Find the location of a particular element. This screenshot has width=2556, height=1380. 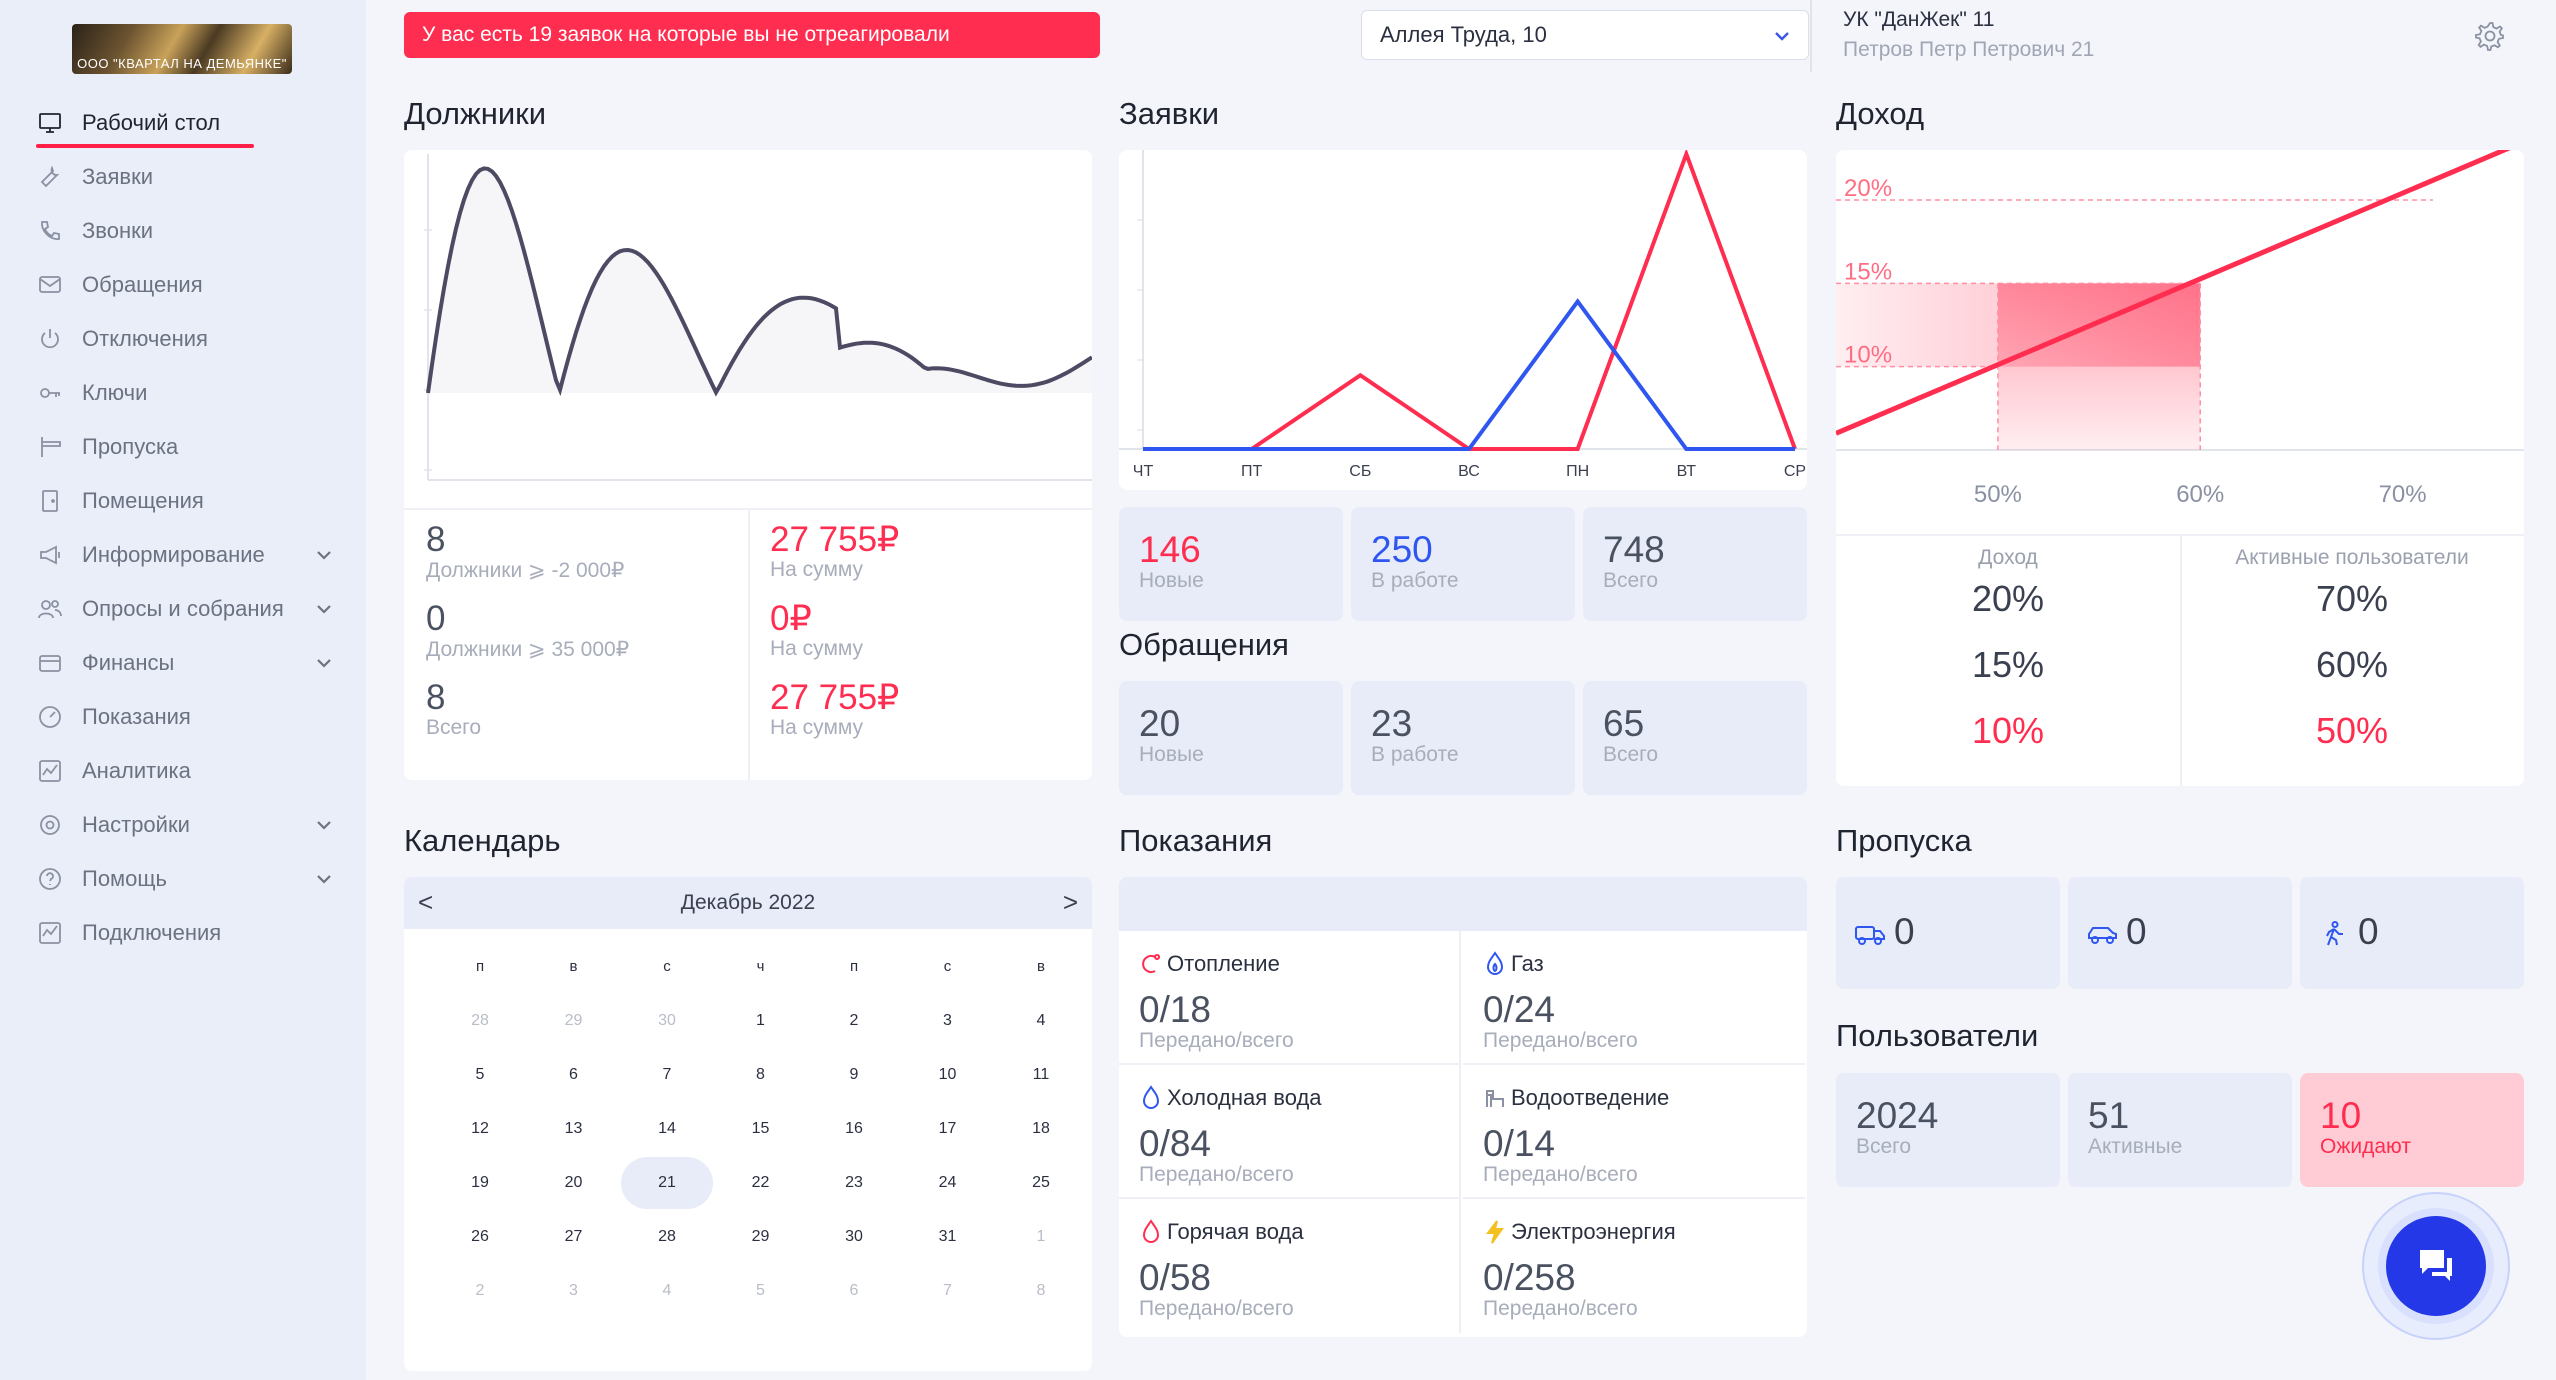

address-select: Аллея Труда, 10 is located at coordinates (1585, 35).